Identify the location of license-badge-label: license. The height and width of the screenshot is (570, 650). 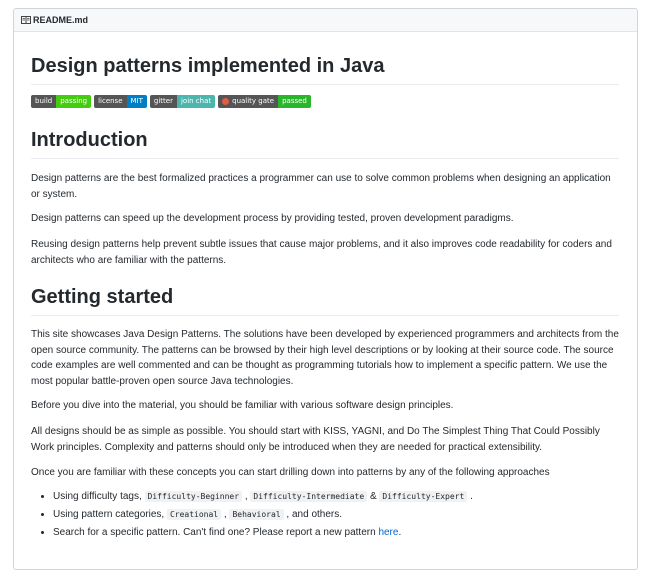
(110, 101).